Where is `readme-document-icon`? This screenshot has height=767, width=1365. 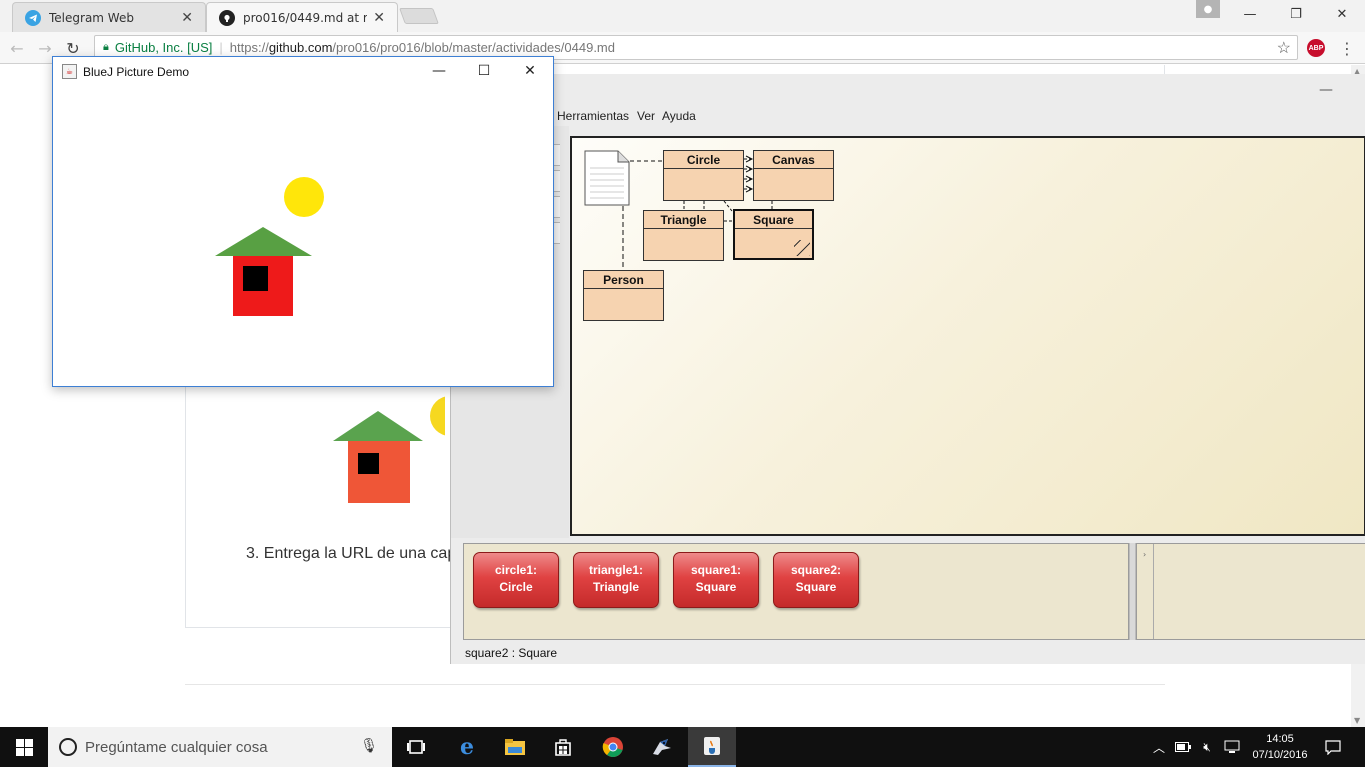 readme-document-icon is located at coordinates (607, 178).